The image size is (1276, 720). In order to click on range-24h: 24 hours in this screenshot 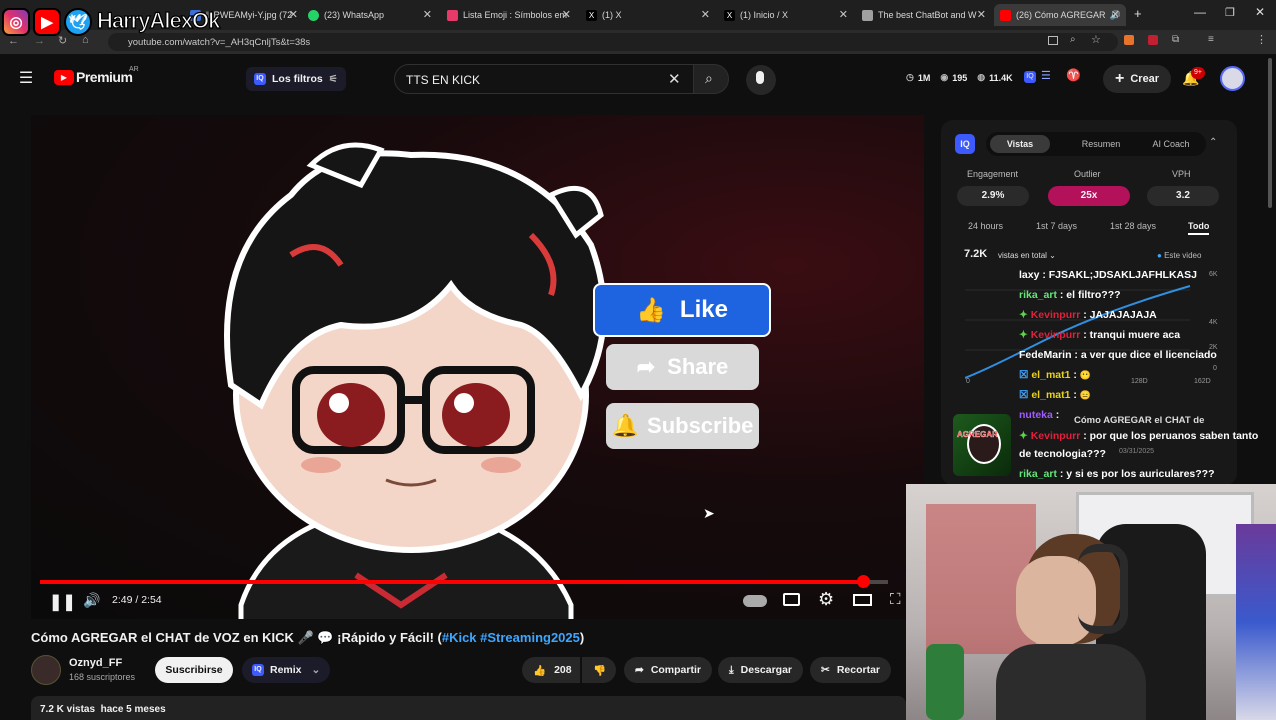, I will do `click(985, 226)`.